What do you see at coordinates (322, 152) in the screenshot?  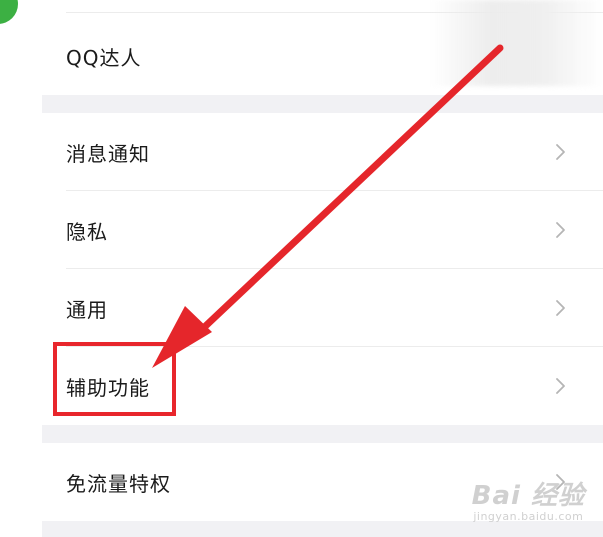 I see `settings-item-notifications: 消息通知` at bounding box center [322, 152].